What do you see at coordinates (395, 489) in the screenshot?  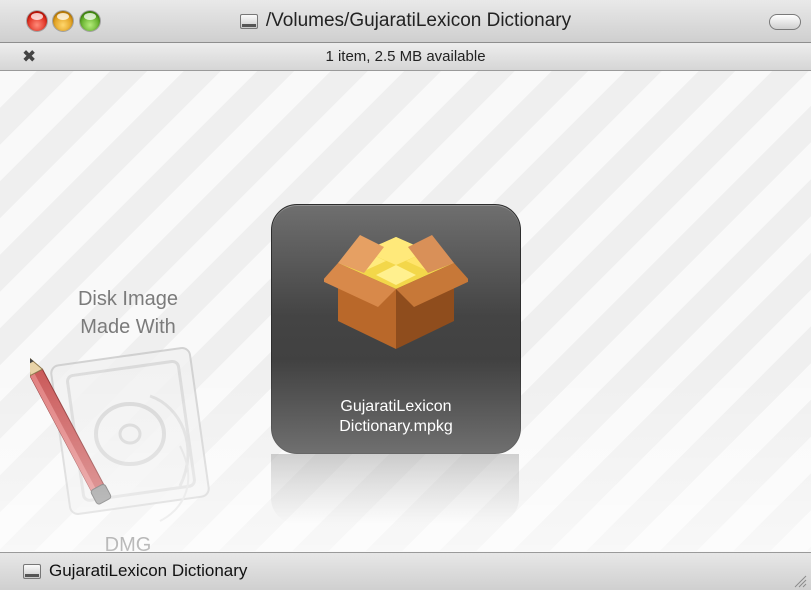 I see `file-reflection` at bounding box center [395, 489].